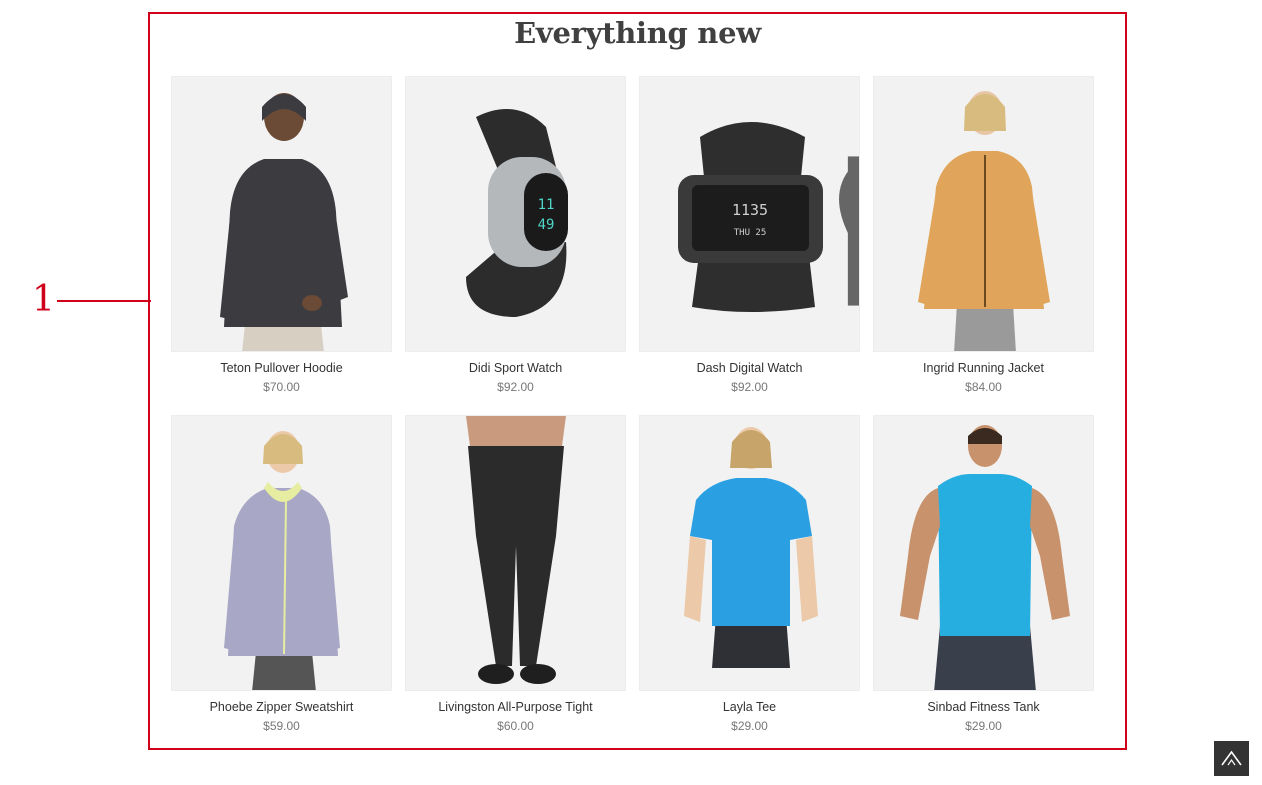 The image size is (1262, 785). Describe the element at coordinates (104, 301) in the screenshot. I see `annotation-callout-line` at that location.